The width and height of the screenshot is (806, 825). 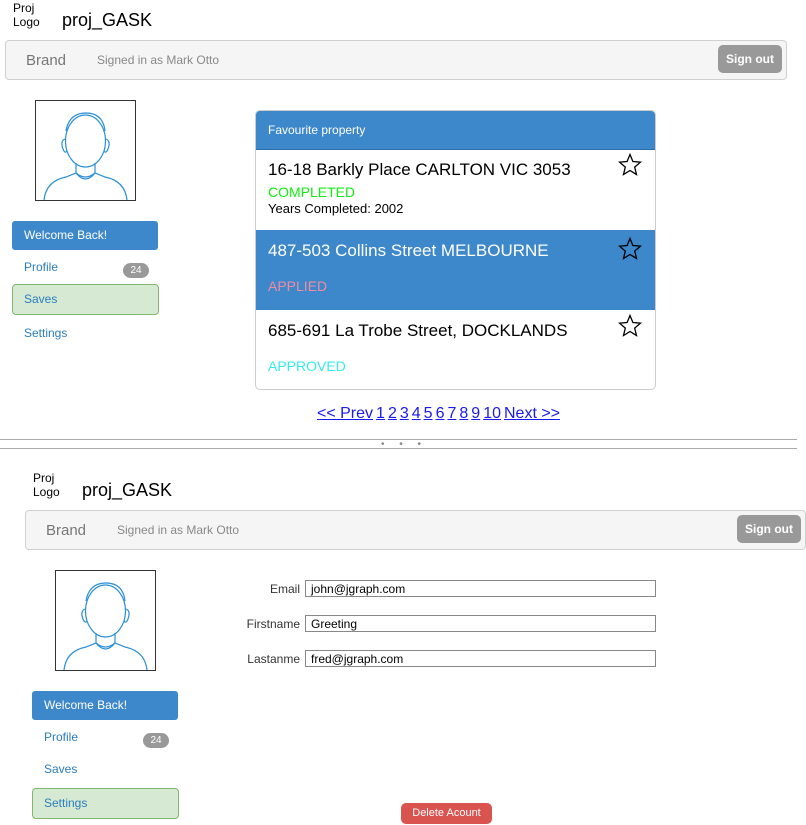 I want to click on property-title: 487-503 Collins Street MELBOURNE, so click(x=408, y=250).